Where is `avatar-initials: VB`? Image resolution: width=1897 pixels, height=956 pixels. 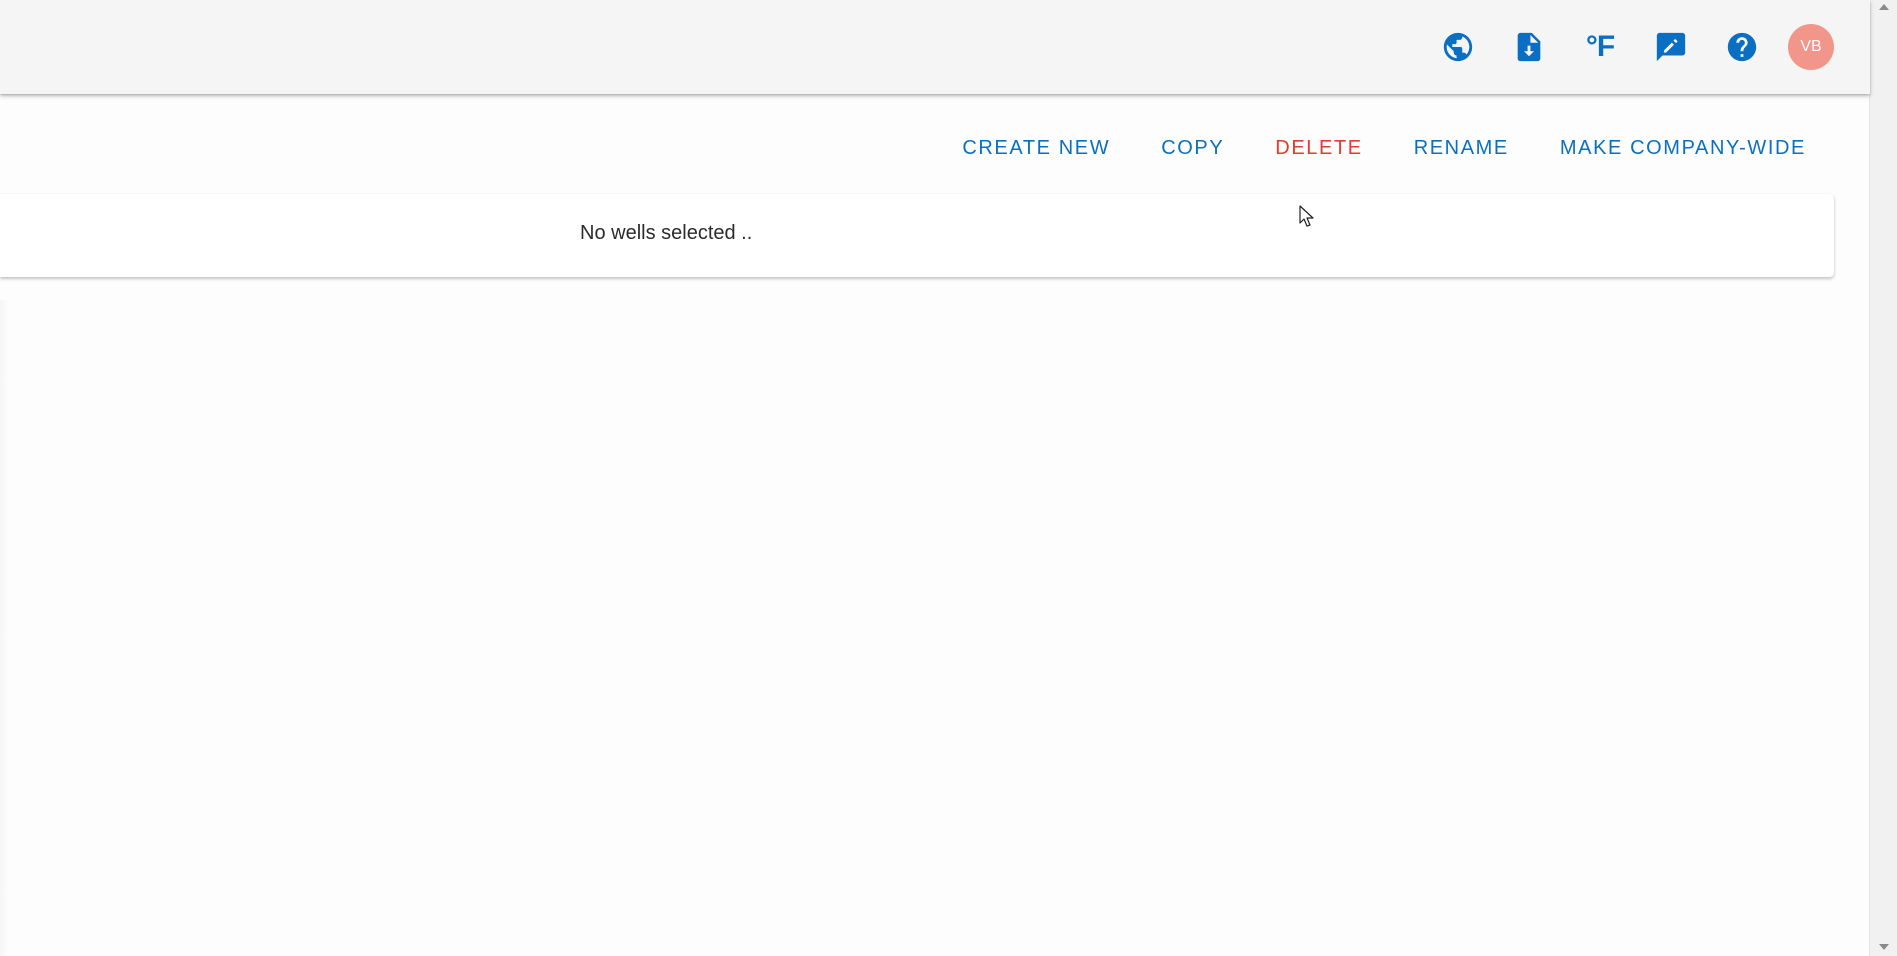 avatar-initials: VB is located at coordinates (1811, 46).